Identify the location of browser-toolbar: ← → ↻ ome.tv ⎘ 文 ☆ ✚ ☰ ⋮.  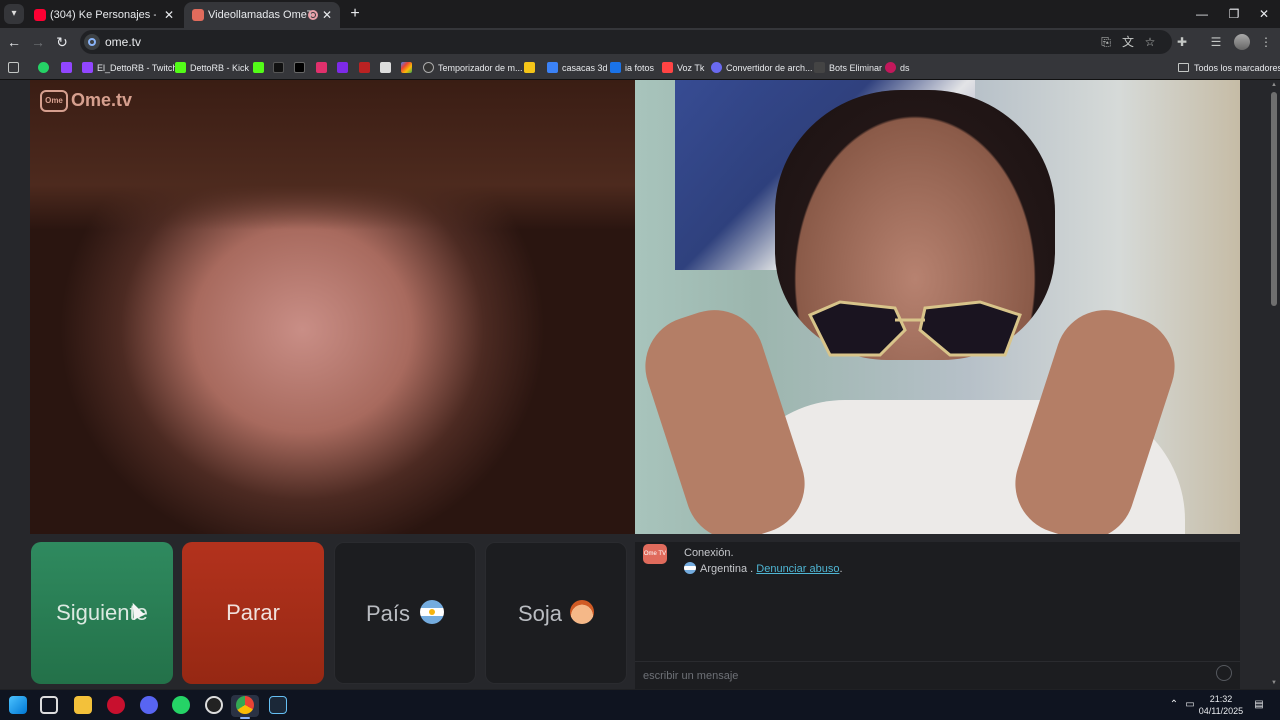
(640, 42).